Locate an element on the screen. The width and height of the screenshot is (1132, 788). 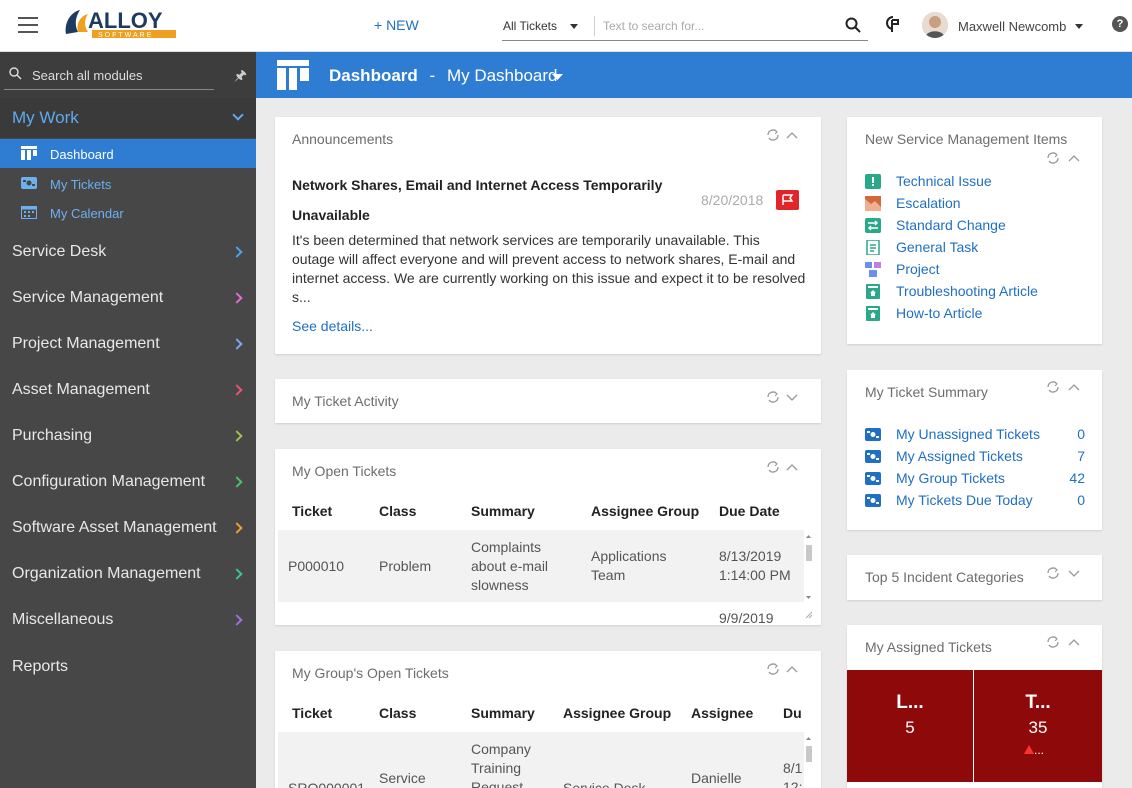
sidebar-item-service-management: Service Management is located at coordinates (128, 298).